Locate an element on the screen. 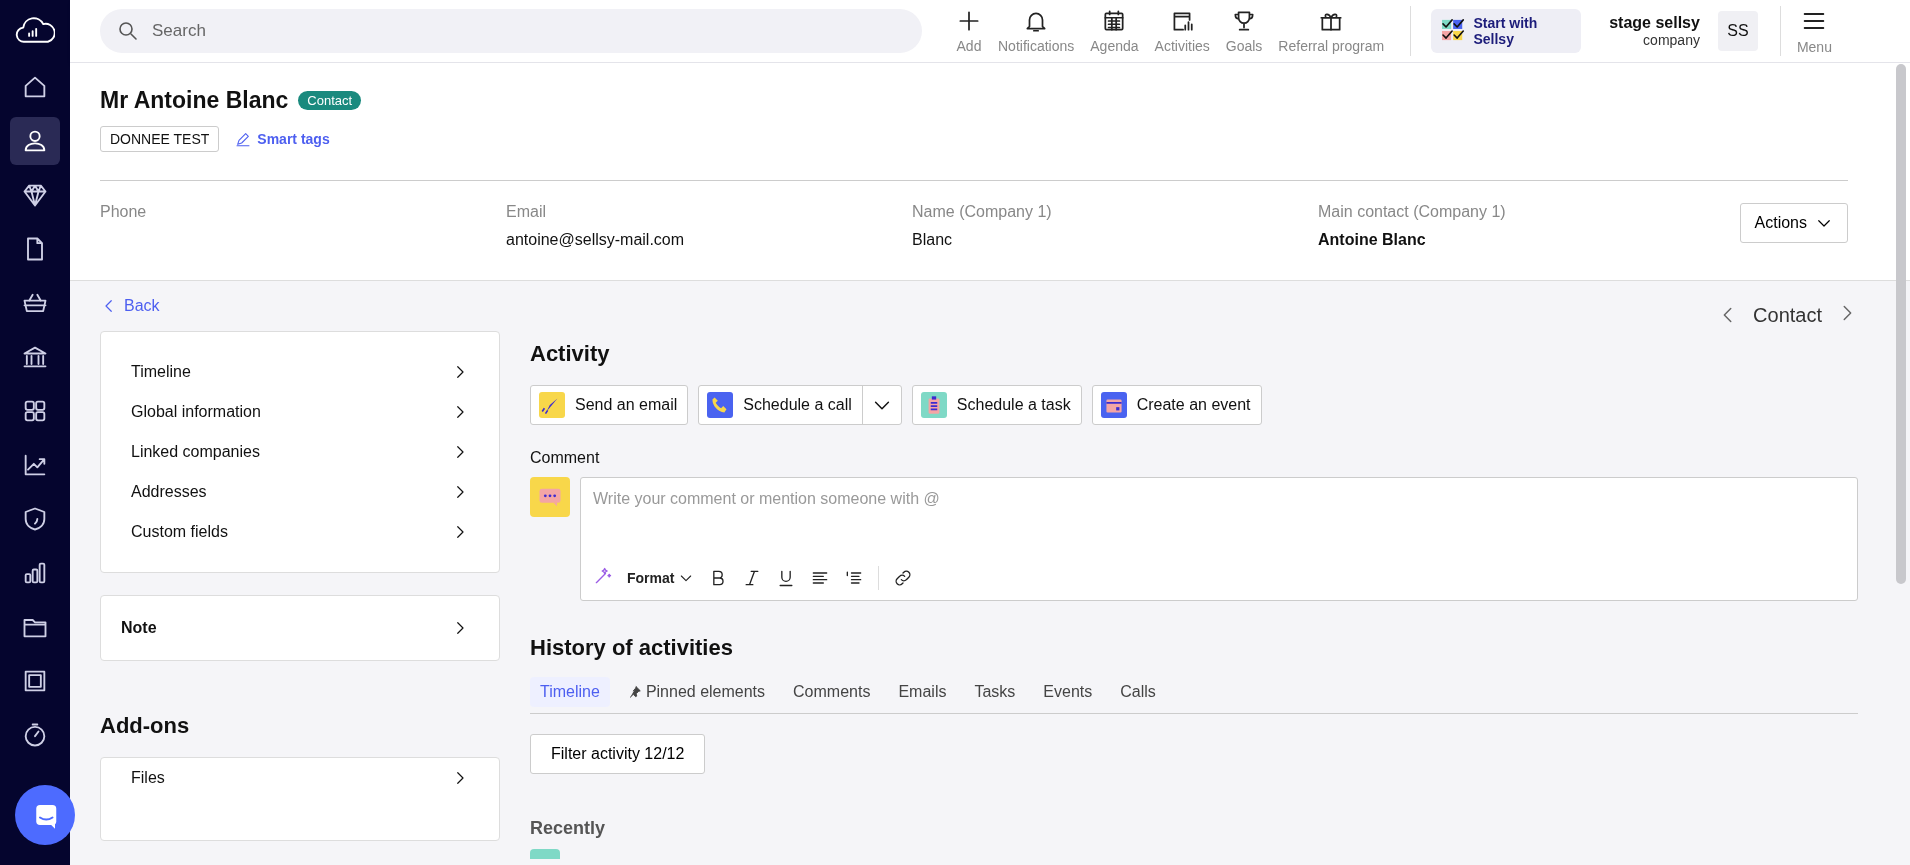 This screenshot has width=1910, height=865. history-tab: Timeline is located at coordinates (570, 692).